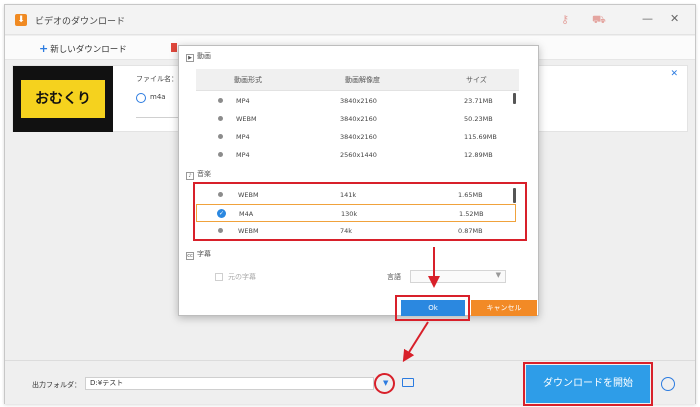  I want to click on video-row: MP4 2560x1440 12.89MB, so click(356, 155).